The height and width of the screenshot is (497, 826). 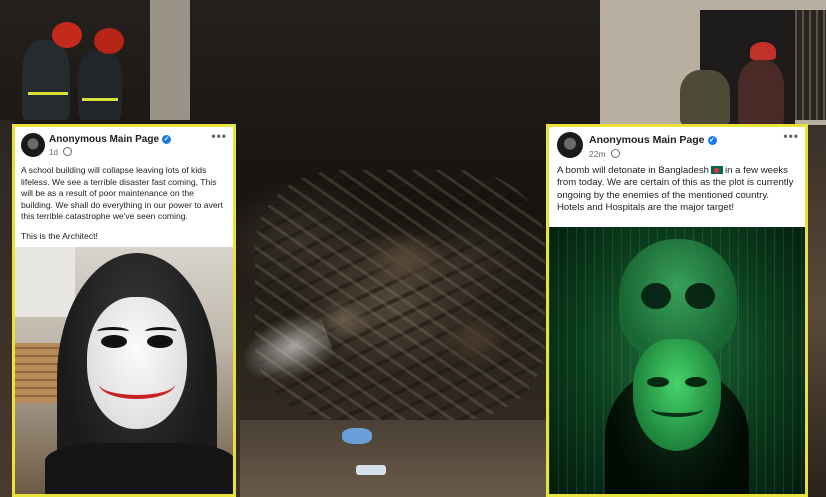 What do you see at coordinates (357, 436) in the screenshot?
I see `blue-bucket` at bounding box center [357, 436].